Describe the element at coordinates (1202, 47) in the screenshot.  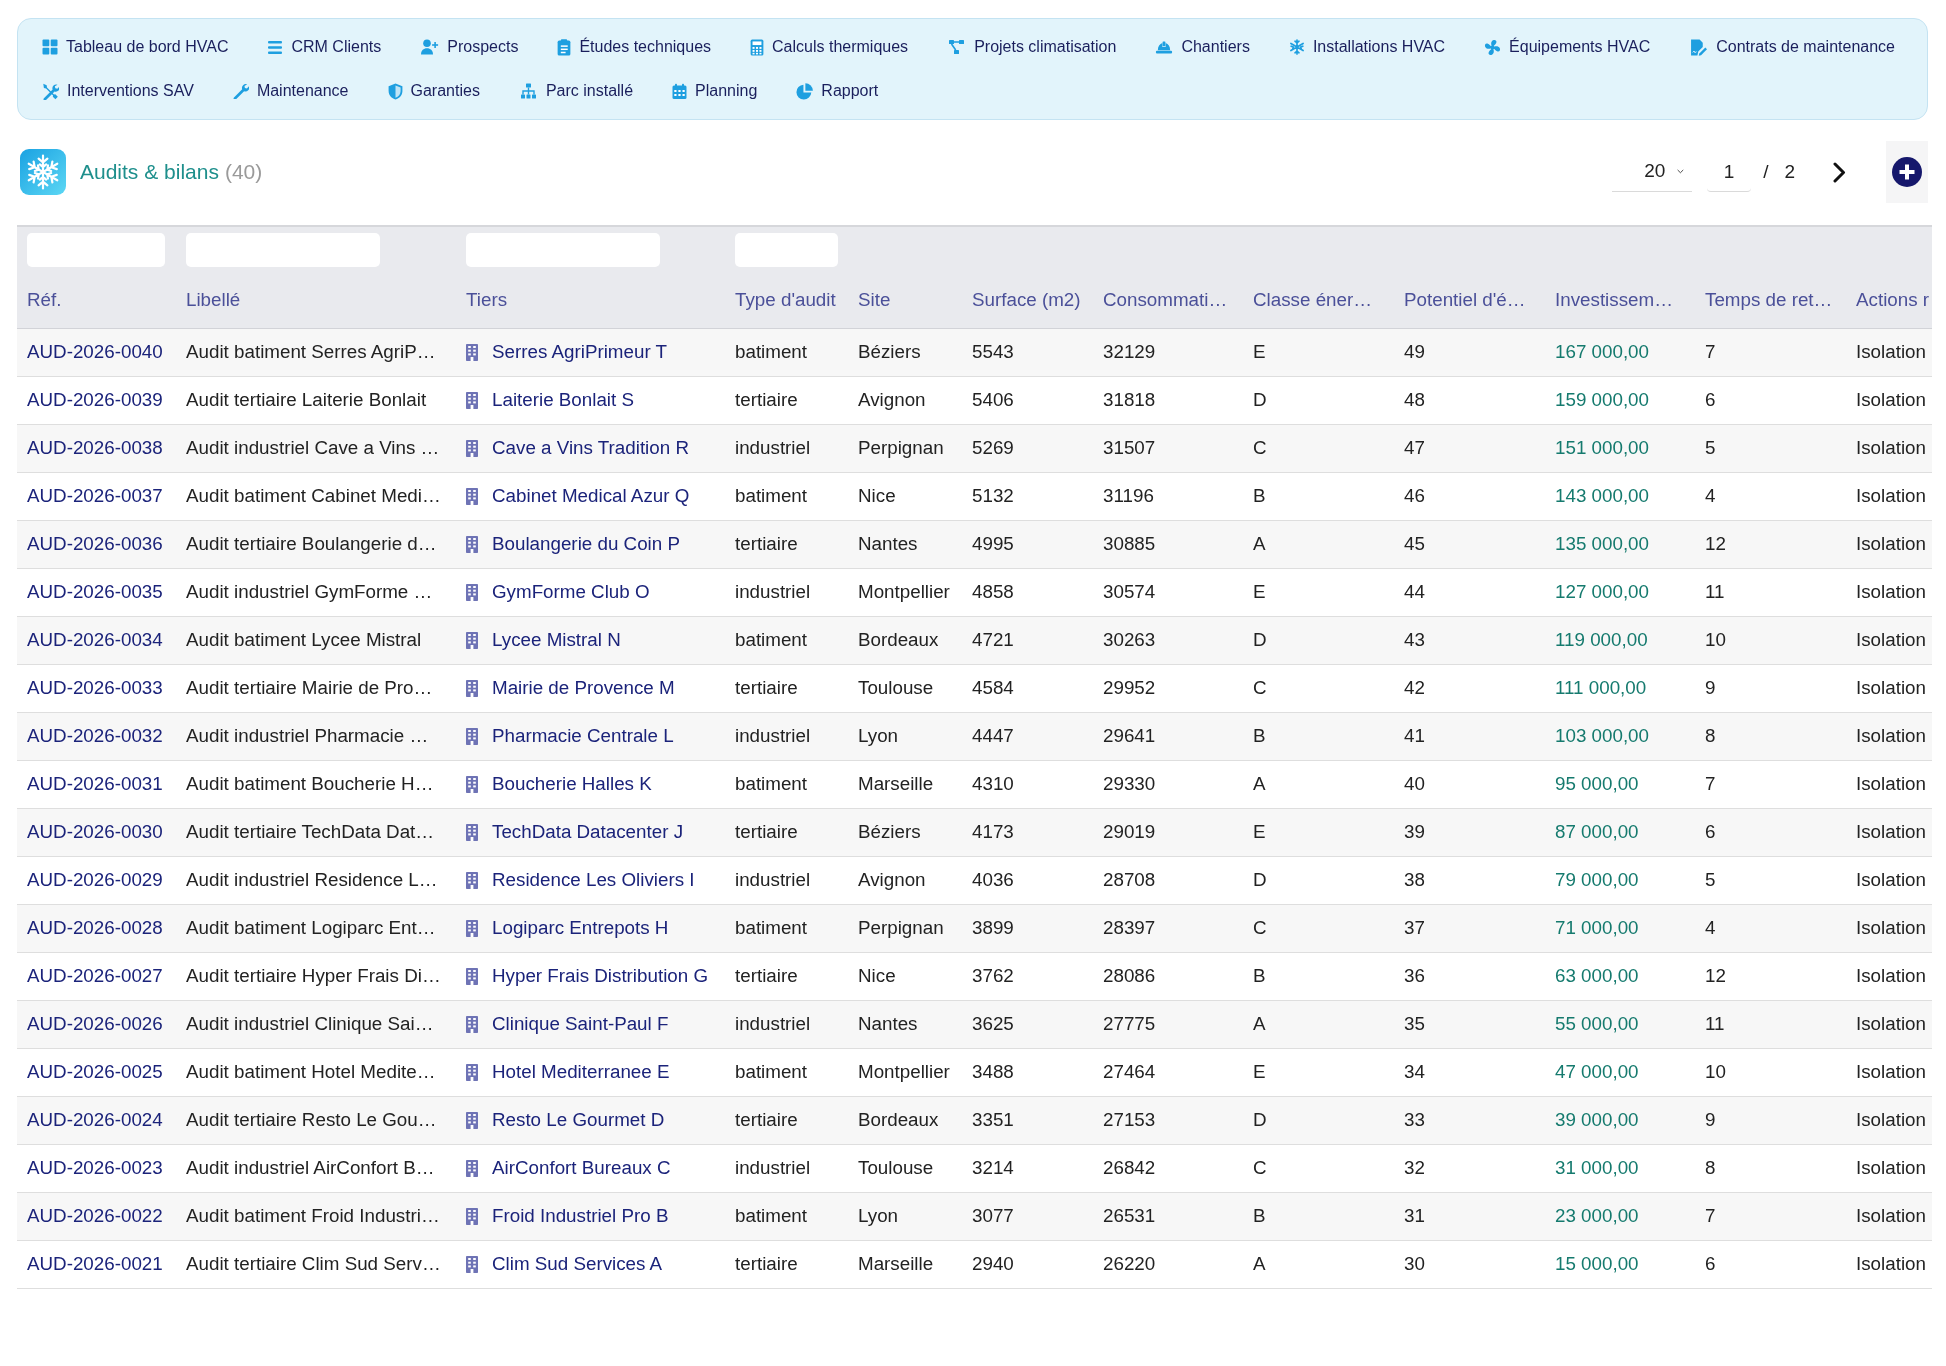
I see `nav-link: Chantiers` at that location.